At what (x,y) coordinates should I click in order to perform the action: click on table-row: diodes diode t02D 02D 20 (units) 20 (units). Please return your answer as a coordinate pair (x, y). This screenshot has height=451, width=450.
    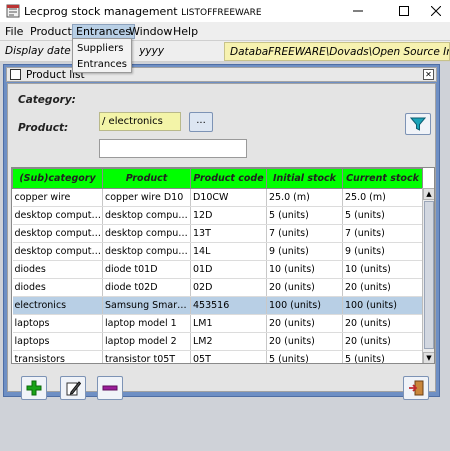
    Looking at the image, I should click on (217, 287).